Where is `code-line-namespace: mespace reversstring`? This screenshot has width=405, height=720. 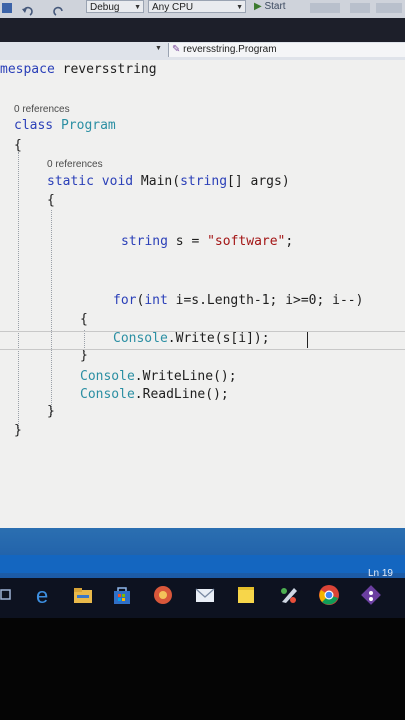
code-line-namespace: mespace reversstring is located at coordinates (78, 69).